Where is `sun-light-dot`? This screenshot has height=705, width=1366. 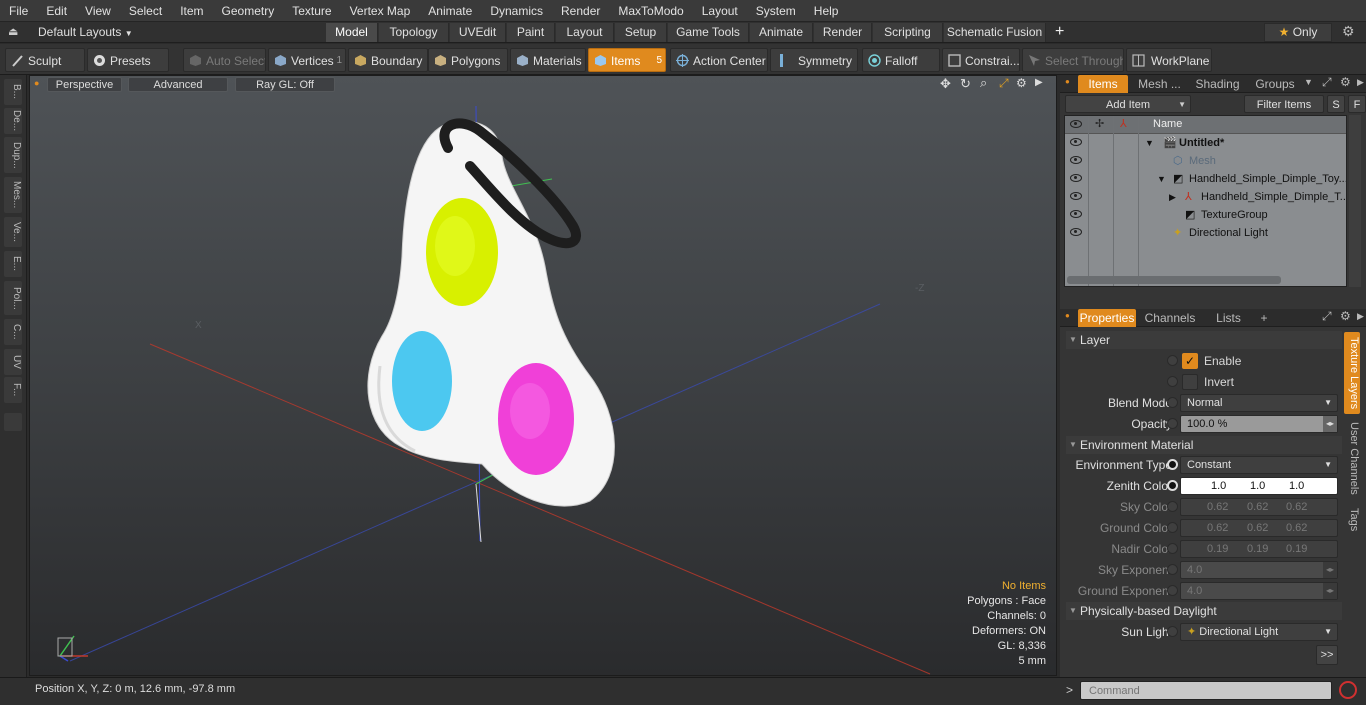 sun-light-dot is located at coordinates (1172, 631).